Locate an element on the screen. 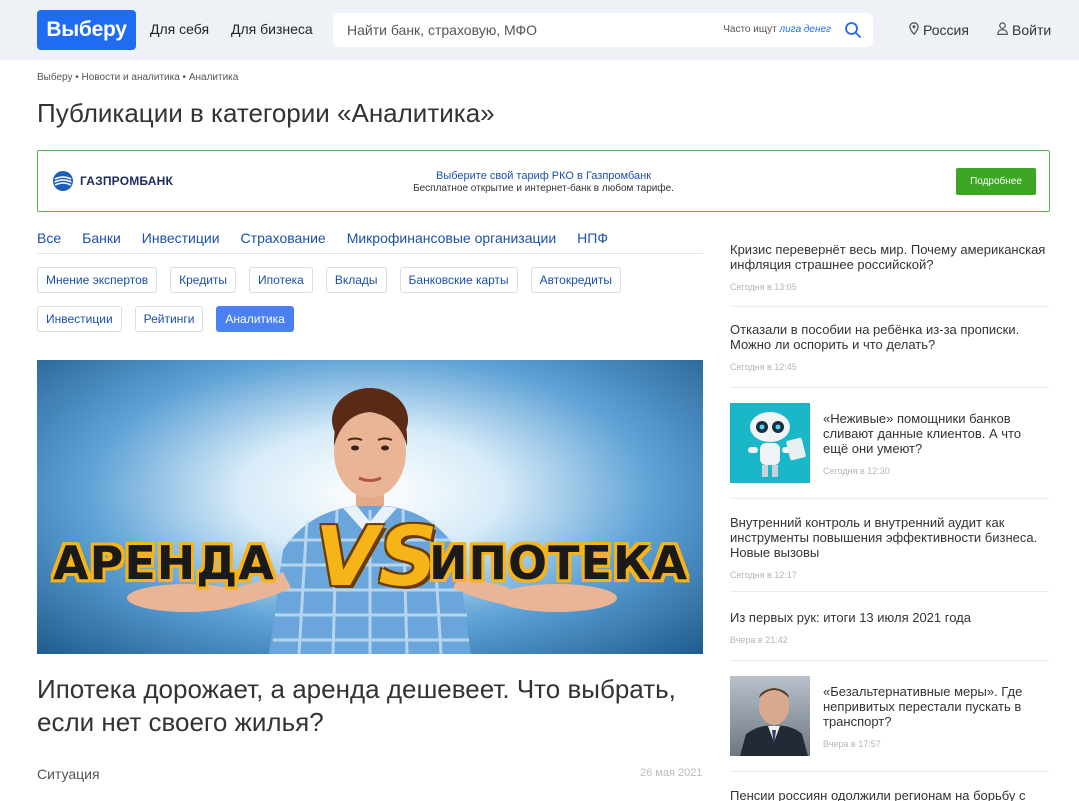 This screenshot has width=1079, height=801. news-time: Вчера в 21:42 is located at coordinates (759, 640).